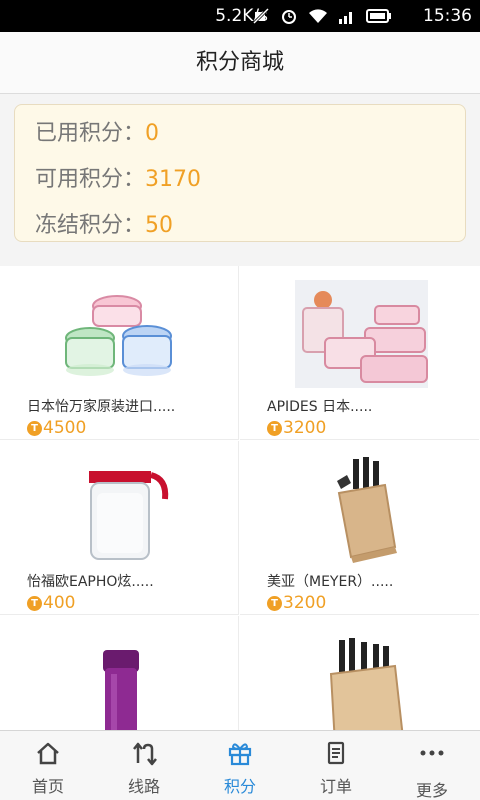 This screenshot has width=480, height=800. What do you see at coordinates (129, 515) in the screenshot?
I see `glass-pitcher-image` at bounding box center [129, 515].